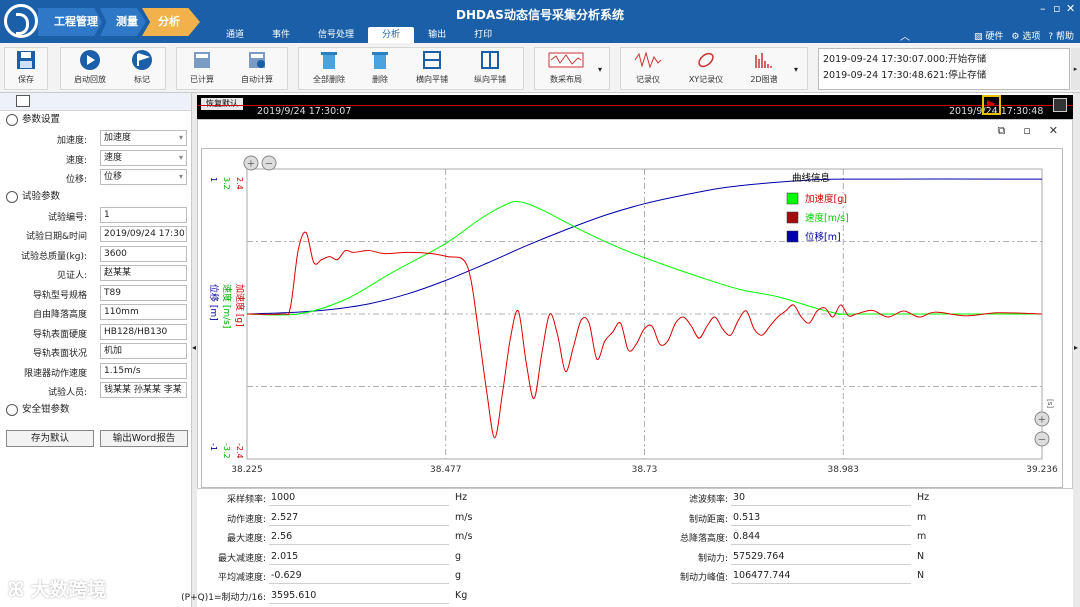 Image resolution: width=1080 pixels, height=607 pixels. I want to click on tile-vertical-button: 纵向平铺, so click(490, 67).